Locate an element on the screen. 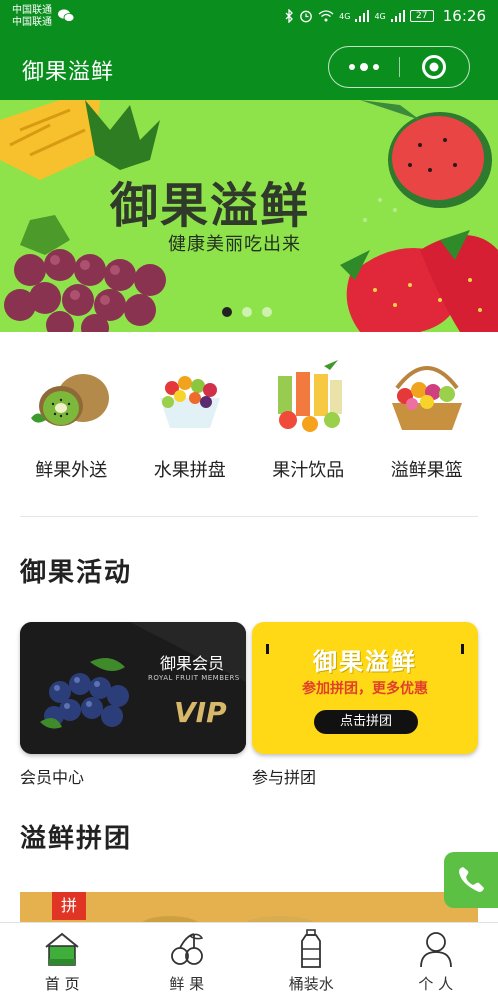  network-type-1: 4G is located at coordinates (345, 16).